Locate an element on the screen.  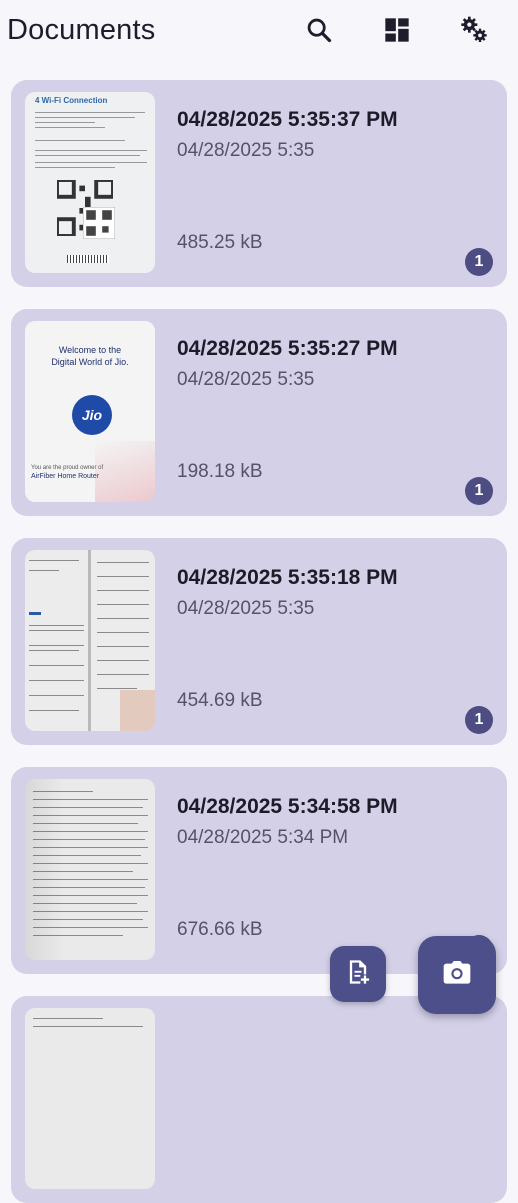
thumb-title: 4 Wi-Fi Connection is located at coordinates (71, 100).